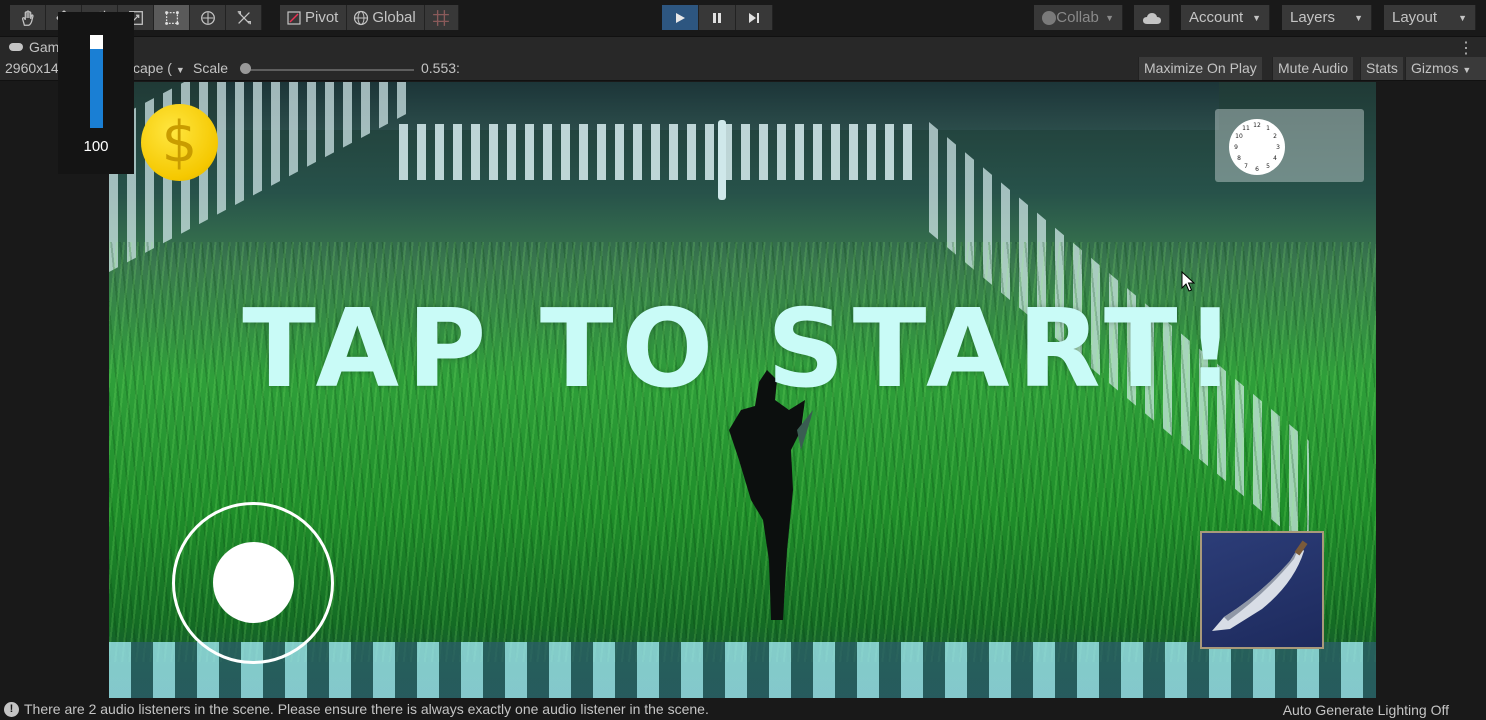  I want to click on cloud-group, so click(1152, 17).